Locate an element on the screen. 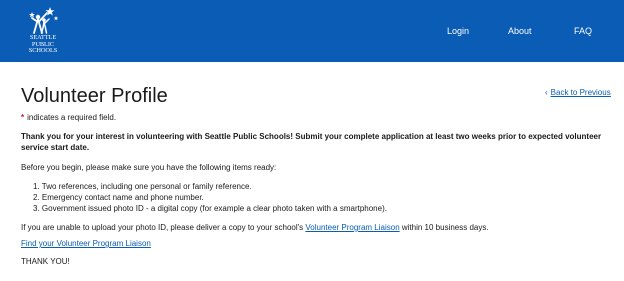 This screenshot has width=624, height=281. back-to-previous-link: ‹ Back to Previous is located at coordinates (578, 92).